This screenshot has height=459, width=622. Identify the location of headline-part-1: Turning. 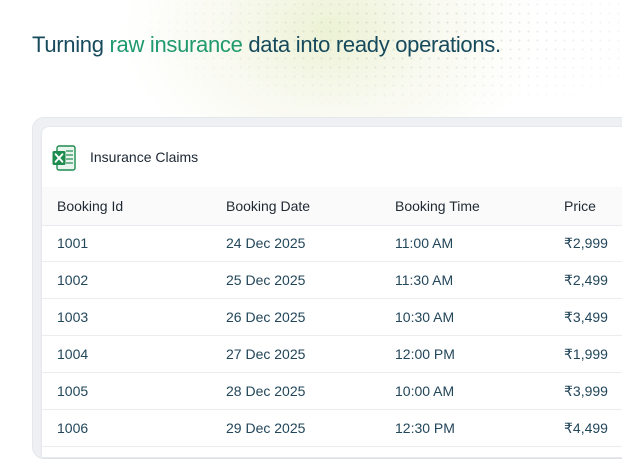
(71, 44).